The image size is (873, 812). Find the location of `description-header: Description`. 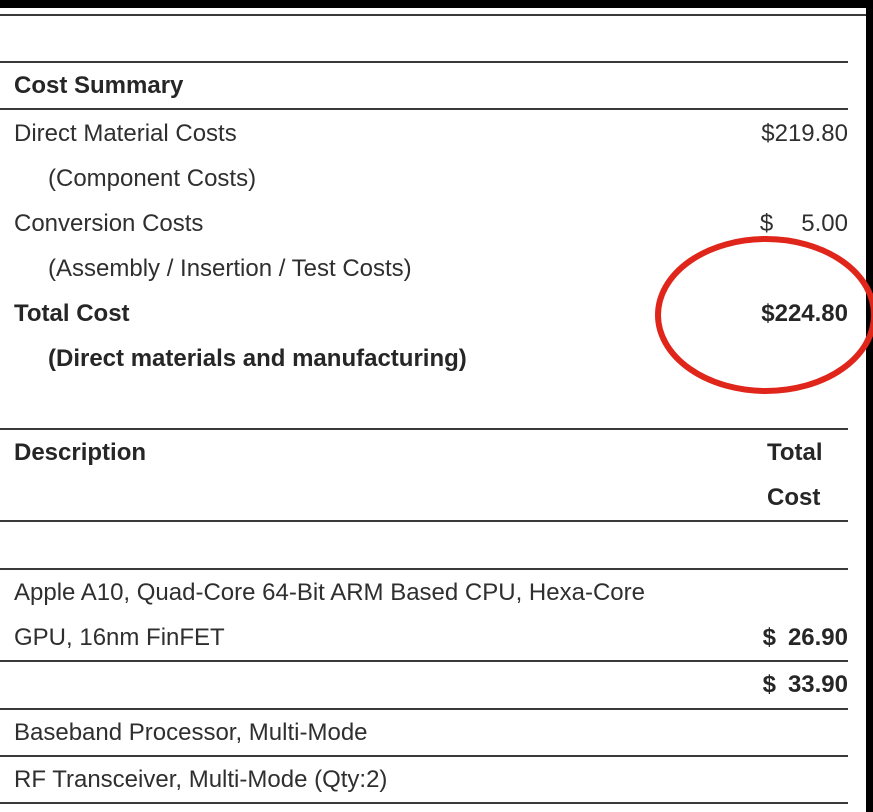

description-header: Description is located at coordinates (80, 452).